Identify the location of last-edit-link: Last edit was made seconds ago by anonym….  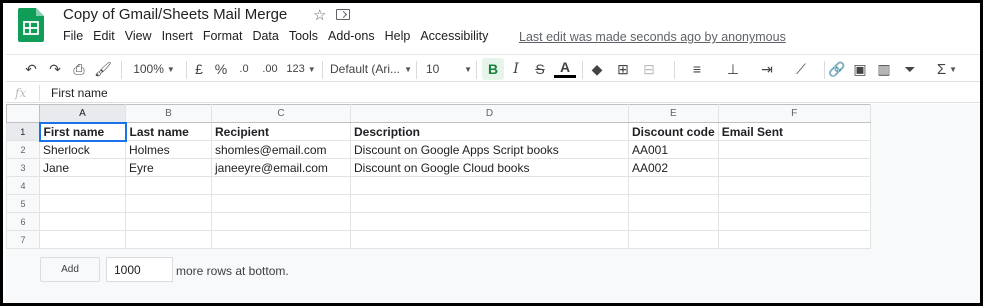
(652, 37).